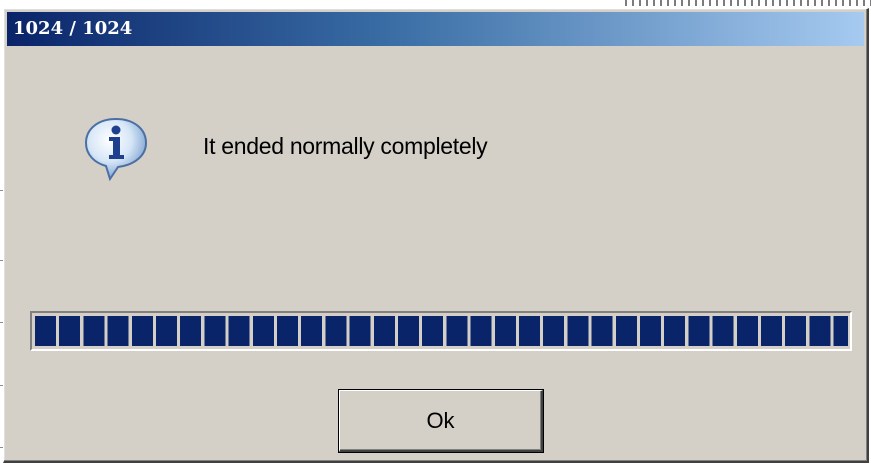 This screenshot has width=871, height=466. I want to click on progress-fill, so click(441, 331).